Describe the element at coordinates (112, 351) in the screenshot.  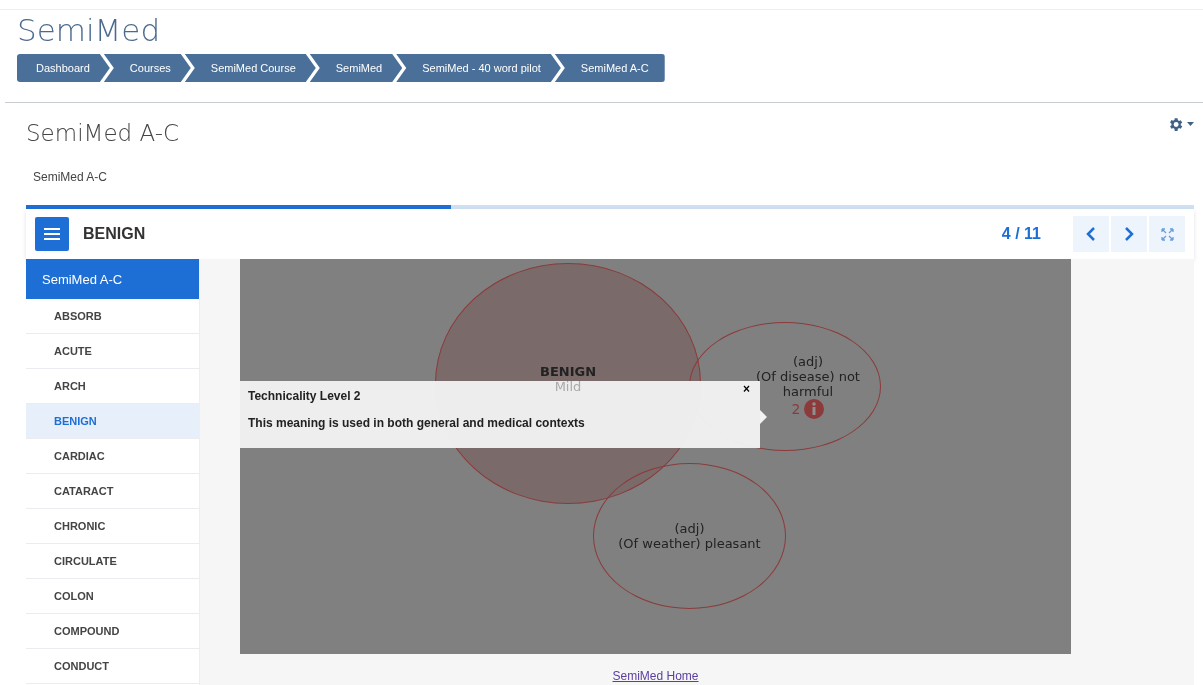
I see `chapter-item: ACUTE` at that location.